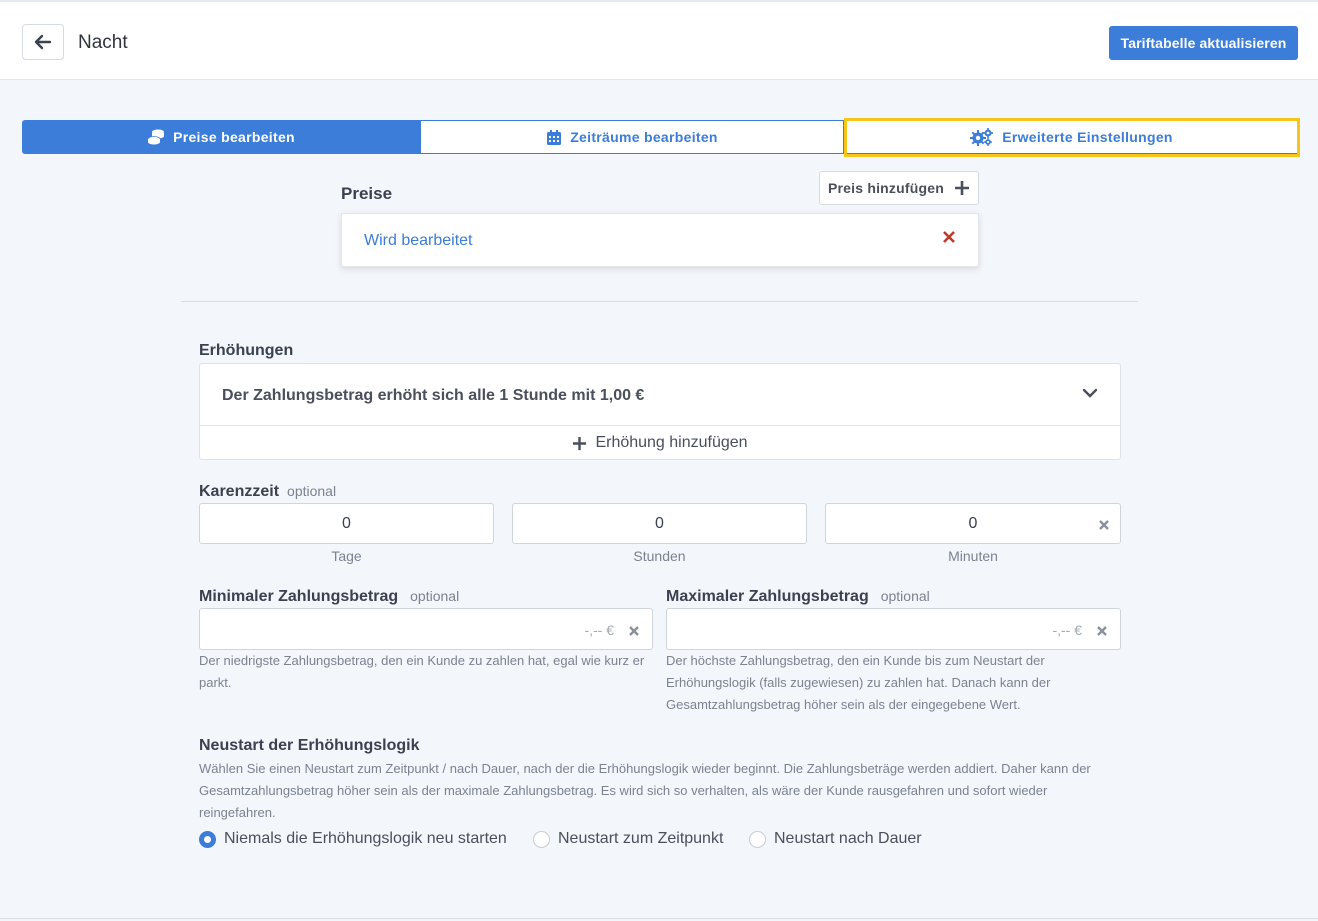  I want to click on prices-heading: Preise, so click(367, 193).